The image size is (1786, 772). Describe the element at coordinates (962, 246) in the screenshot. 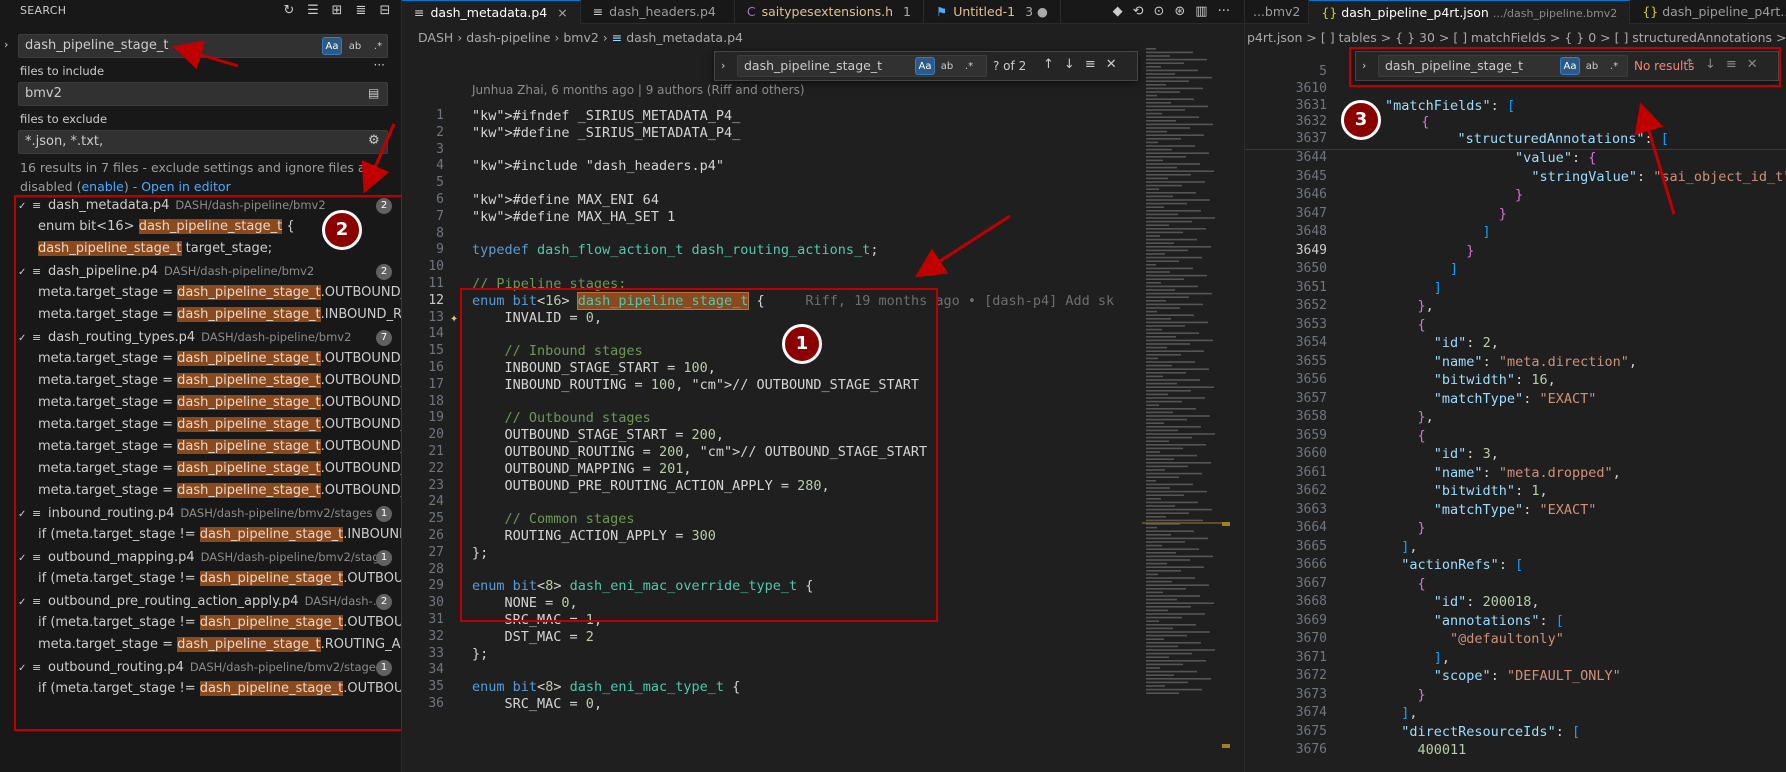

I see `arrow-code` at that location.